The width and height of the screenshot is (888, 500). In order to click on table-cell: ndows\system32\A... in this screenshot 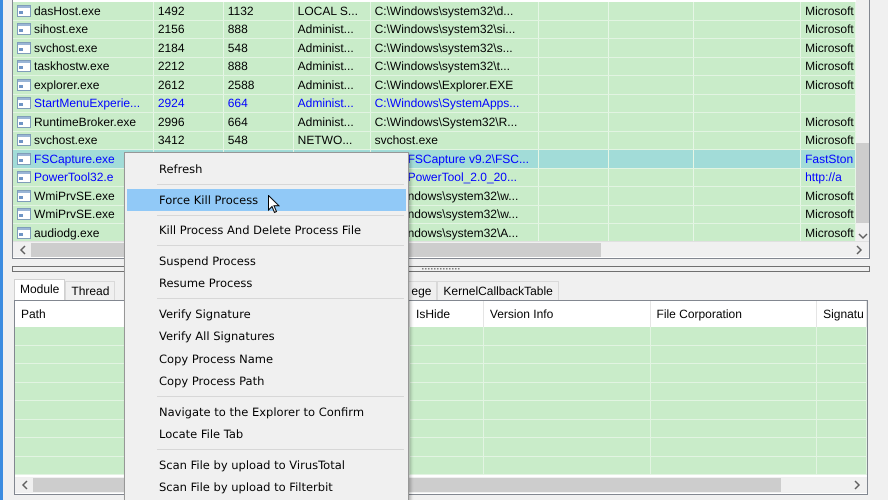, I will do `click(463, 233)`.